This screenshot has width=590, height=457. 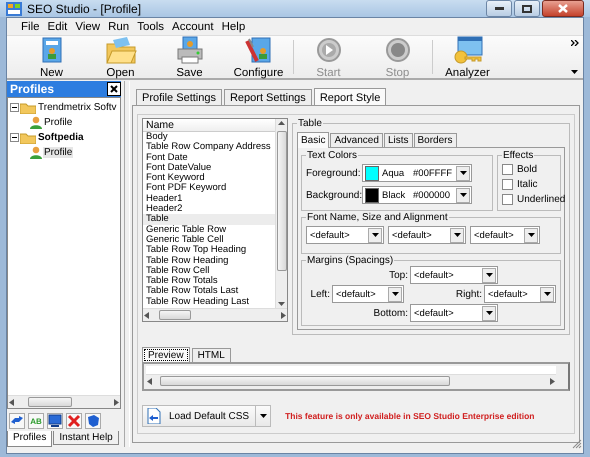 What do you see at coordinates (36, 152) in the screenshot?
I see `user-icon` at bounding box center [36, 152].